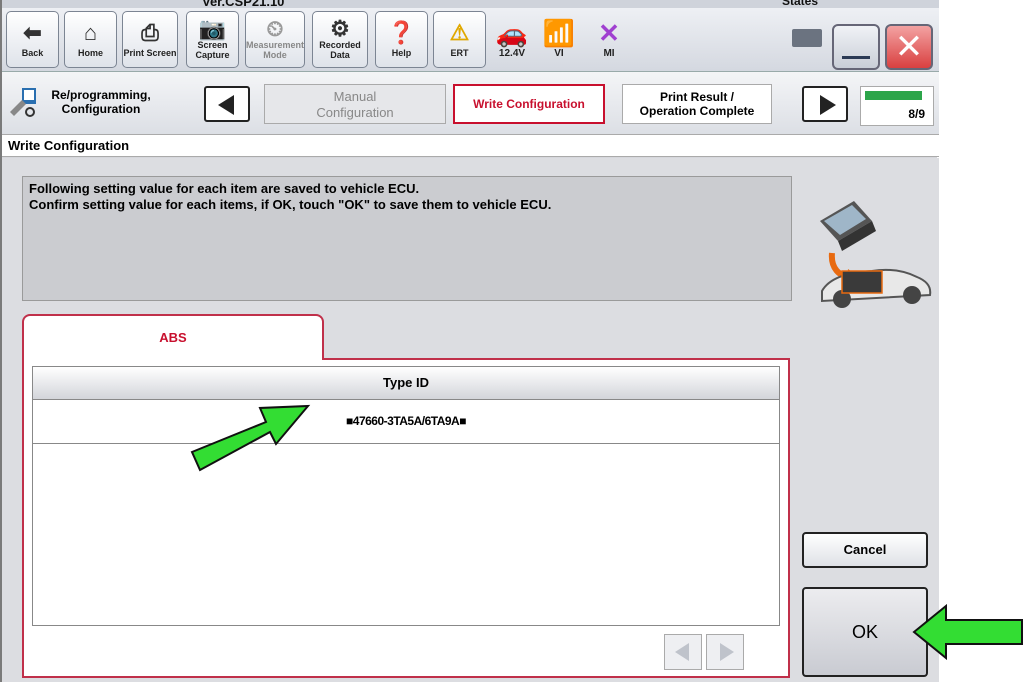 The height and width of the screenshot is (682, 1026). I want to click on current-step-label: Re/programming, Configuration, so click(101, 102).